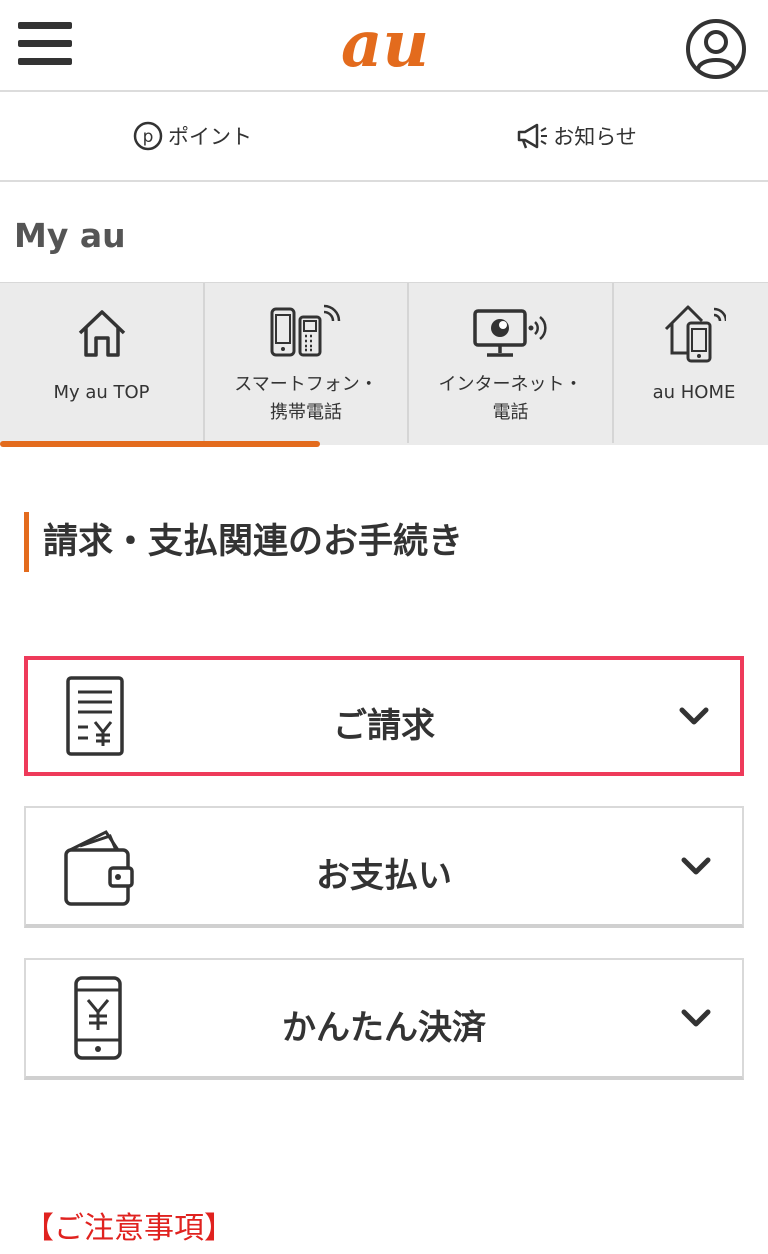  I want to click on au-logo: au, so click(385, 44).